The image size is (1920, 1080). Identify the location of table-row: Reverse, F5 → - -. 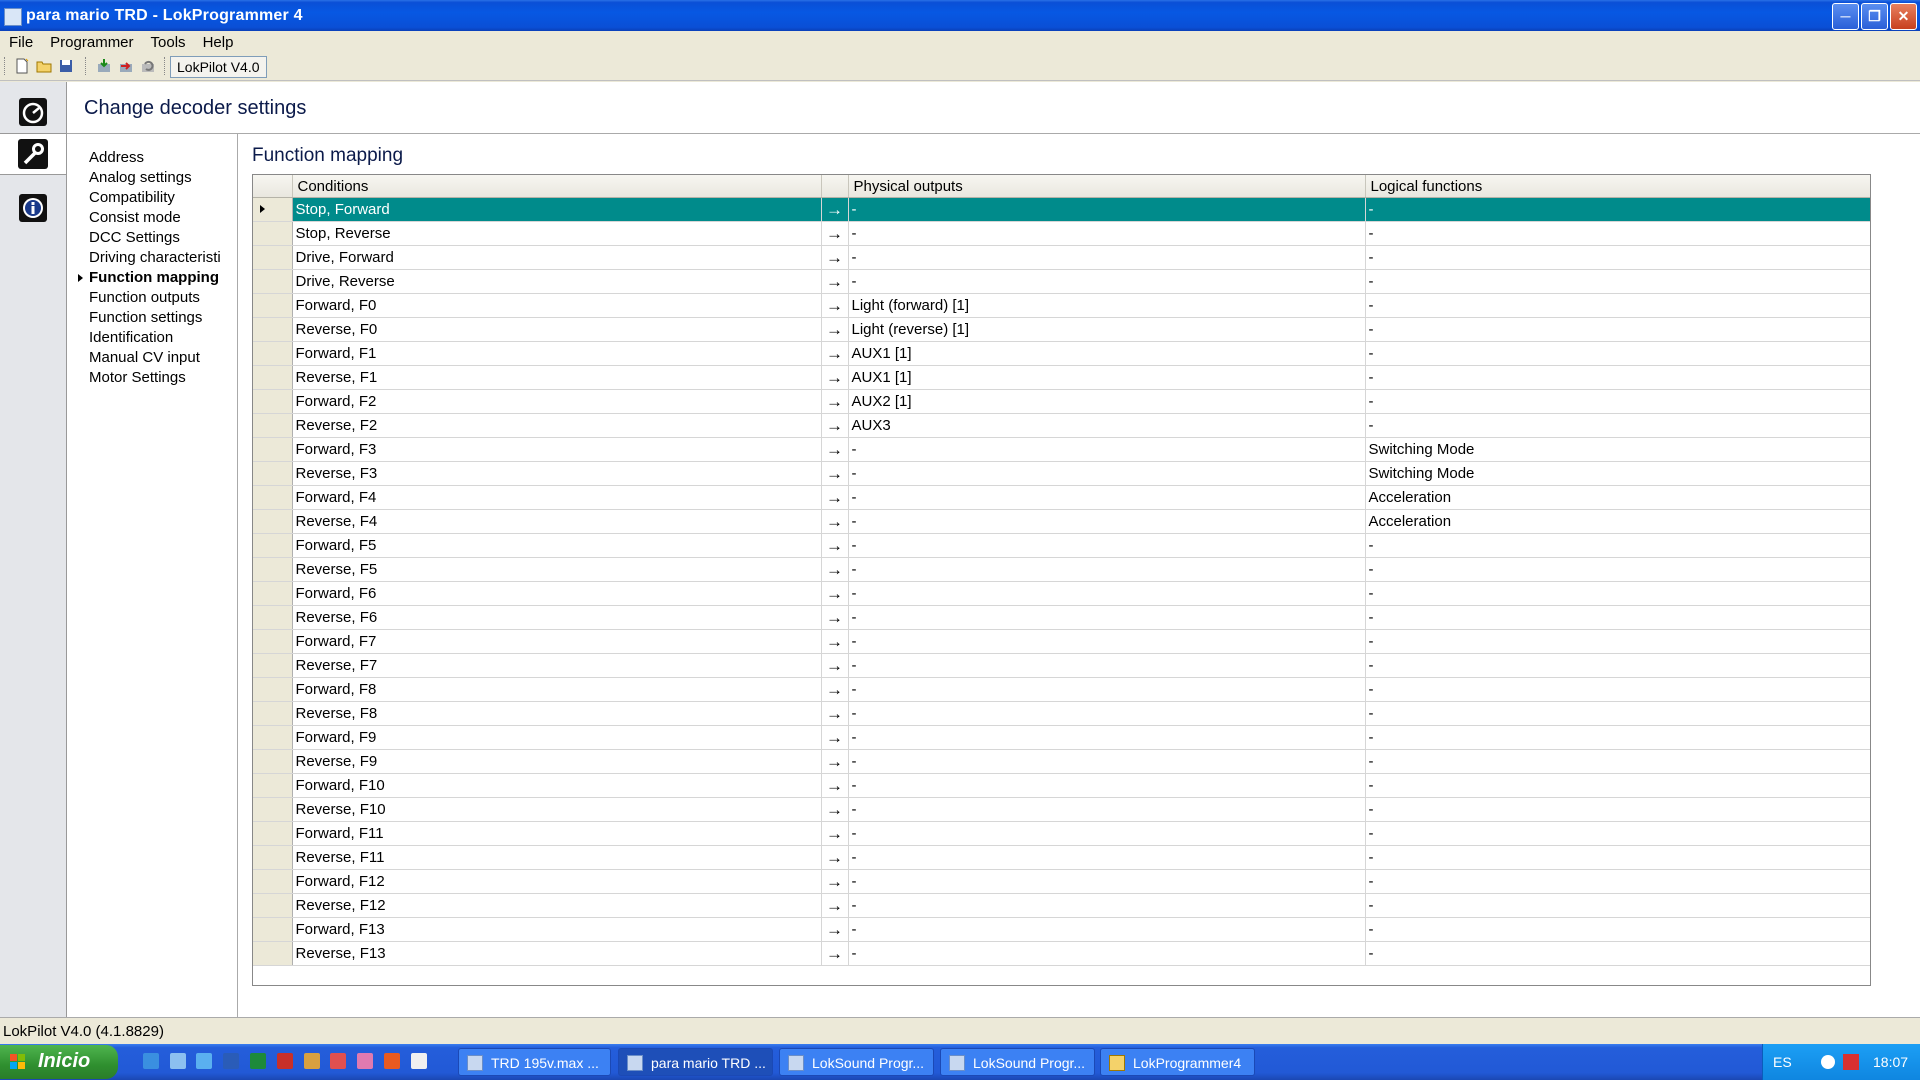
(1061, 569).